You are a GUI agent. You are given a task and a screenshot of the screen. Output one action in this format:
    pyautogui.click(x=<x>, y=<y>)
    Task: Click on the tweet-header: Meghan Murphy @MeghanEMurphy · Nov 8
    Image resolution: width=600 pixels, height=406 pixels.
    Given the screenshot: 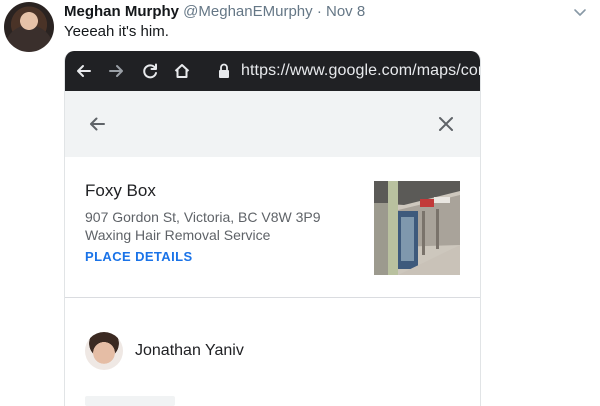 What is the action you would take?
    pyautogui.click(x=214, y=12)
    